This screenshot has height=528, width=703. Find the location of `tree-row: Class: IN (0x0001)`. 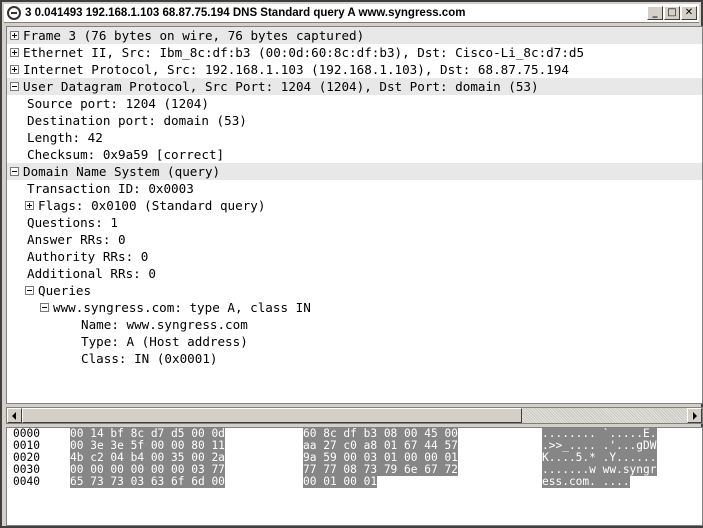

tree-row: Class: IN (0x0001) is located at coordinates (354, 358).